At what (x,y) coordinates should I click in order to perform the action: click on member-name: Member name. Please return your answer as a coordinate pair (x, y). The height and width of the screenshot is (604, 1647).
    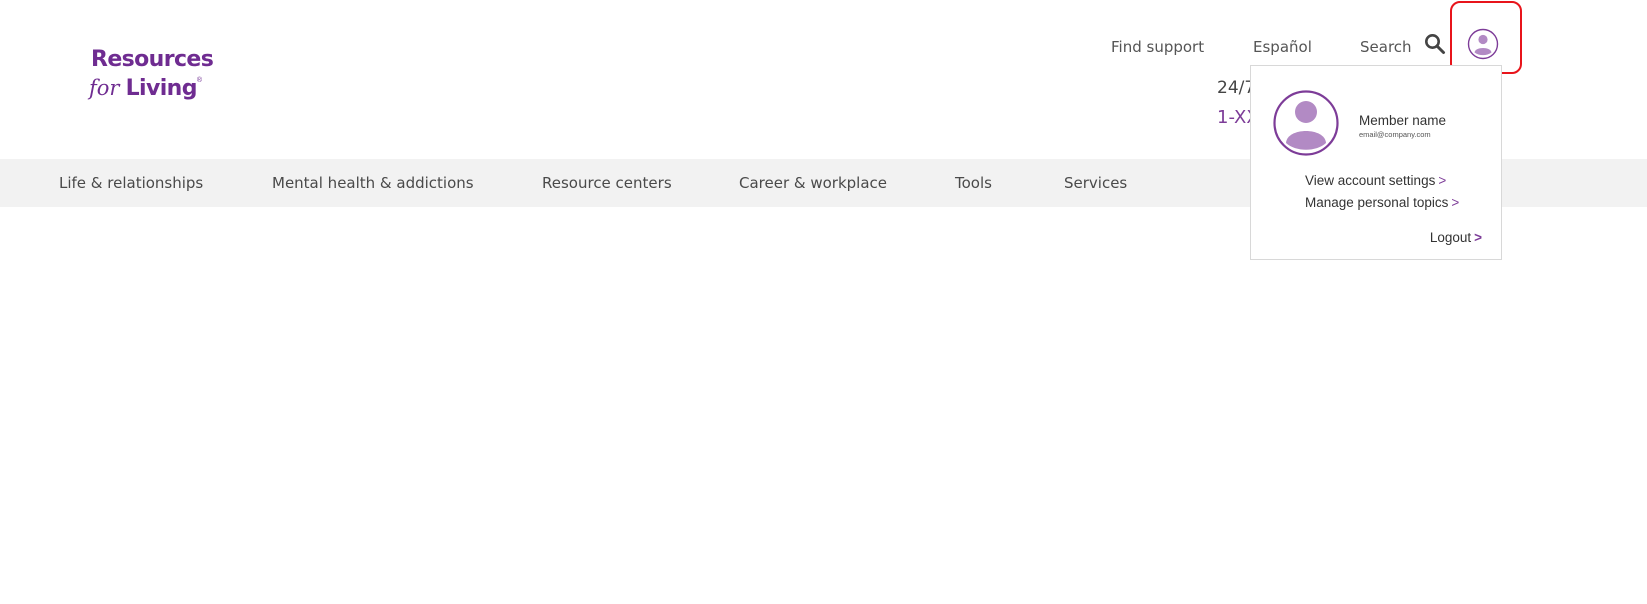
    Looking at the image, I should click on (1403, 120).